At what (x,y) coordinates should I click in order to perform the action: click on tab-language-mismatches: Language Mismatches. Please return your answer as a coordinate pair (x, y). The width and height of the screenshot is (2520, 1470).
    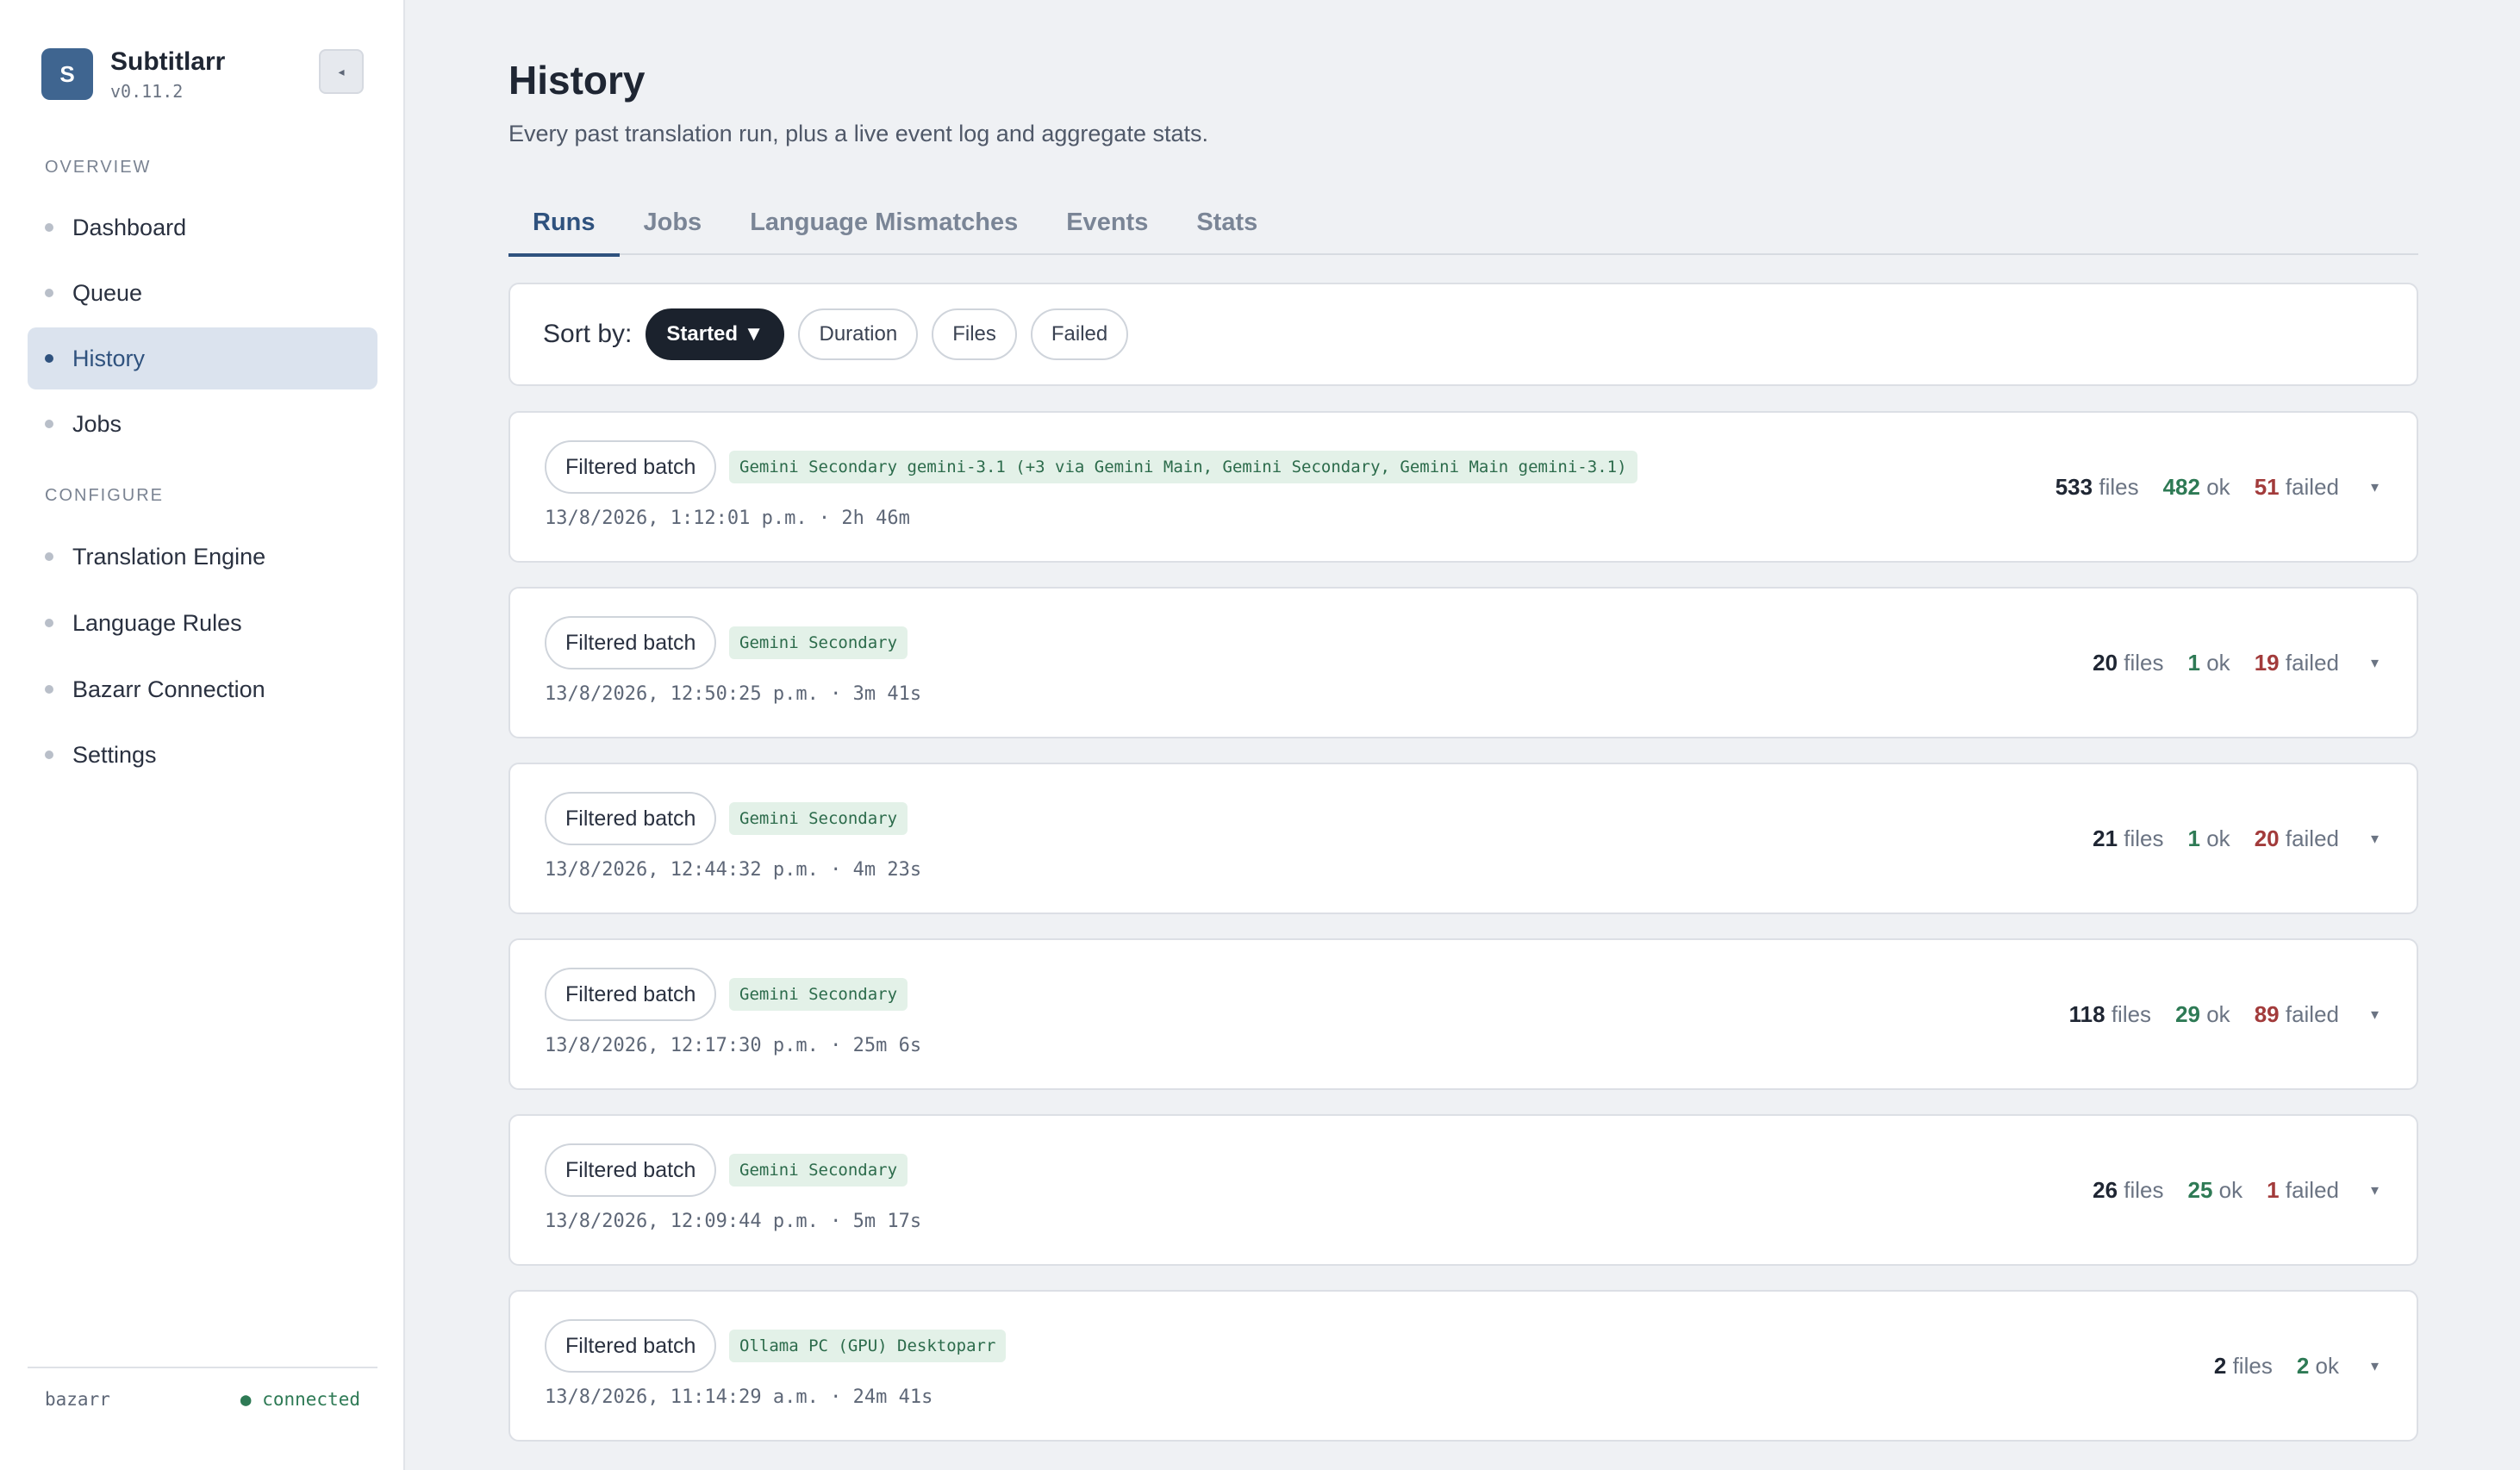
    Looking at the image, I should click on (884, 226).